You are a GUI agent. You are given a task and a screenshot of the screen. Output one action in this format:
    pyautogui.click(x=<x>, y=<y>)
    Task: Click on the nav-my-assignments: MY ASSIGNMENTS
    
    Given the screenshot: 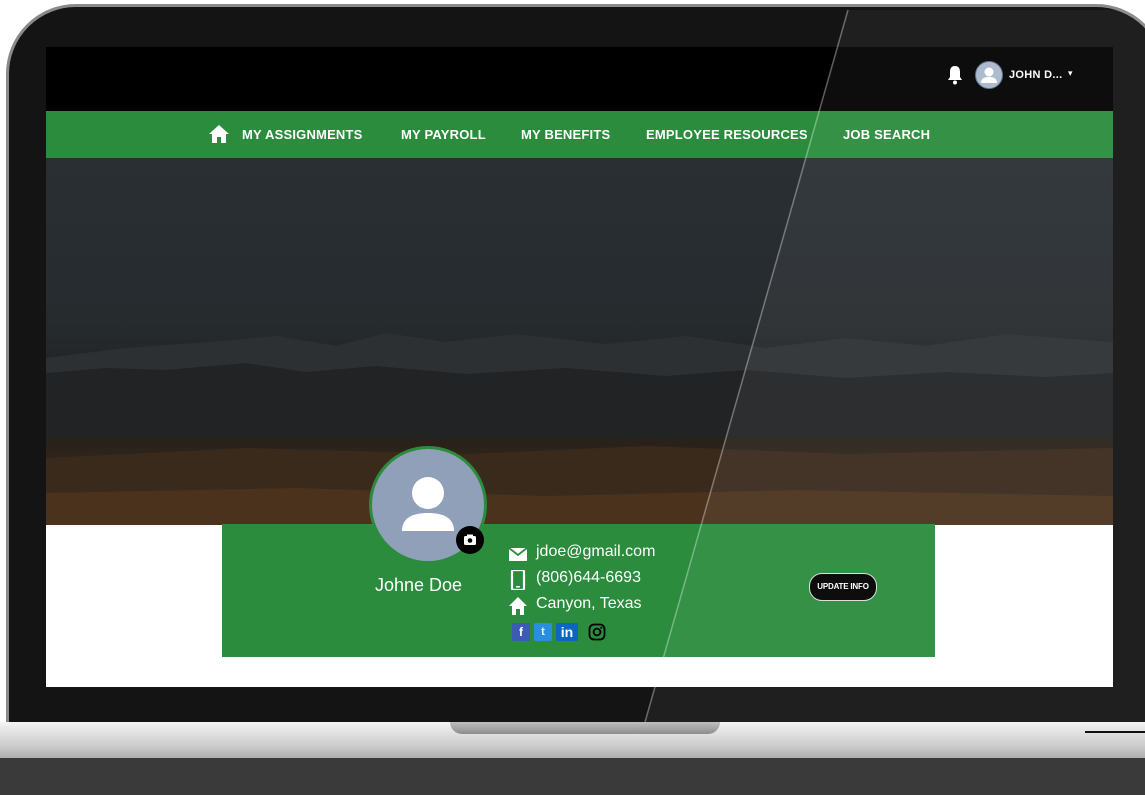 What is the action you would take?
    pyautogui.click(x=302, y=134)
    